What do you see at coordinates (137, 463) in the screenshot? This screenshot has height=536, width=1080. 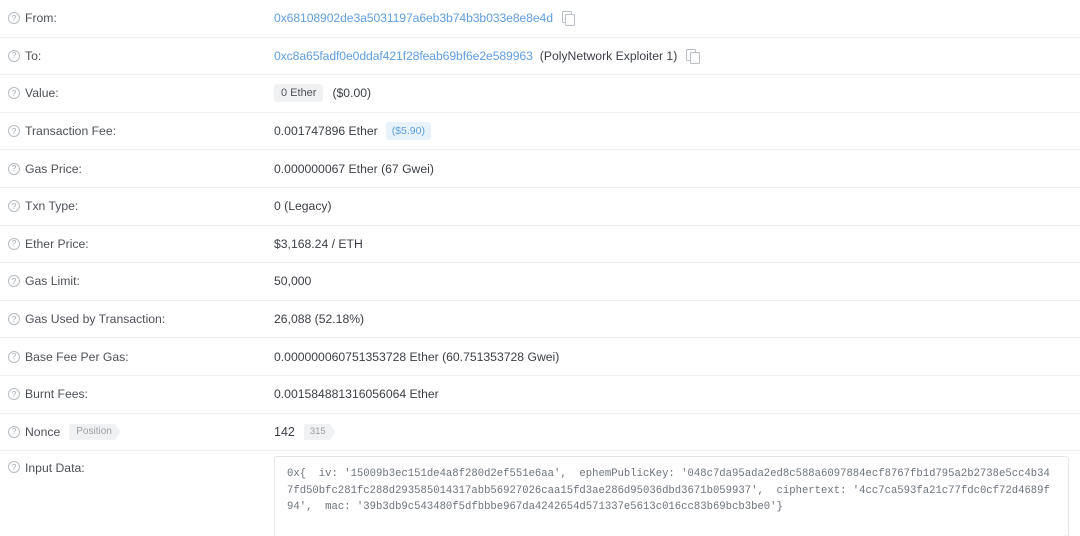 I see `label-input-data: ? Input Data:` at bounding box center [137, 463].